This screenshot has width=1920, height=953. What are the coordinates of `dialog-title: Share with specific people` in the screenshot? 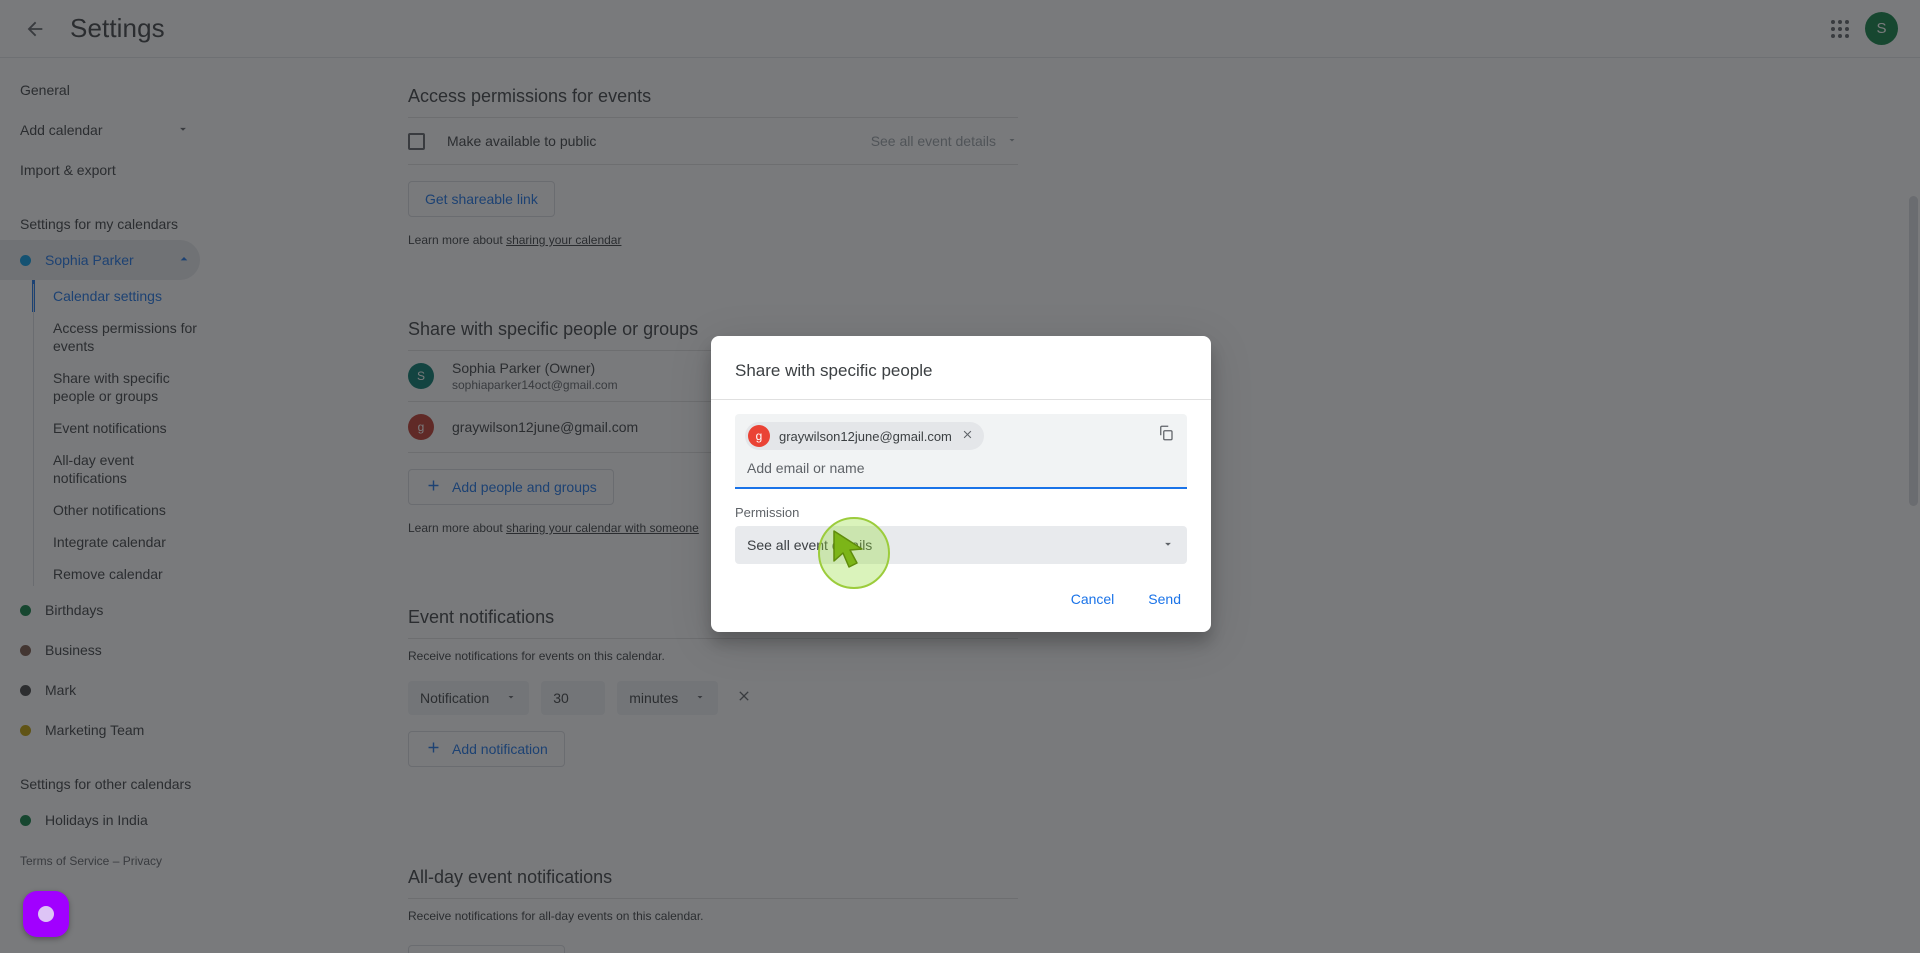 It's located at (834, 370).